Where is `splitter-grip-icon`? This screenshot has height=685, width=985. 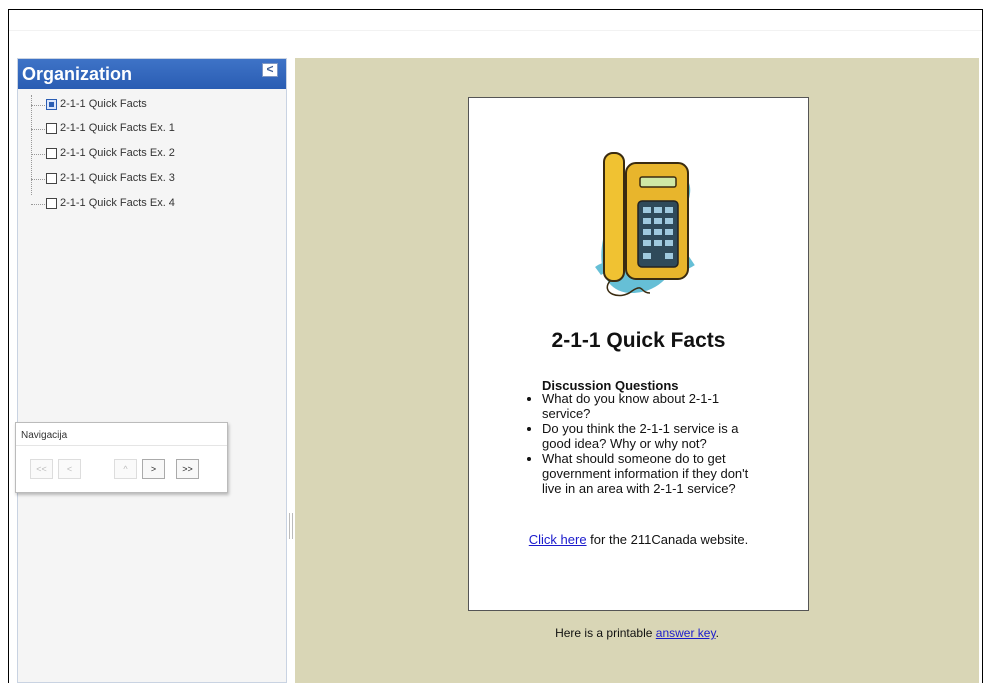 splitter-grip-icon is located at coordinates (291, 526).